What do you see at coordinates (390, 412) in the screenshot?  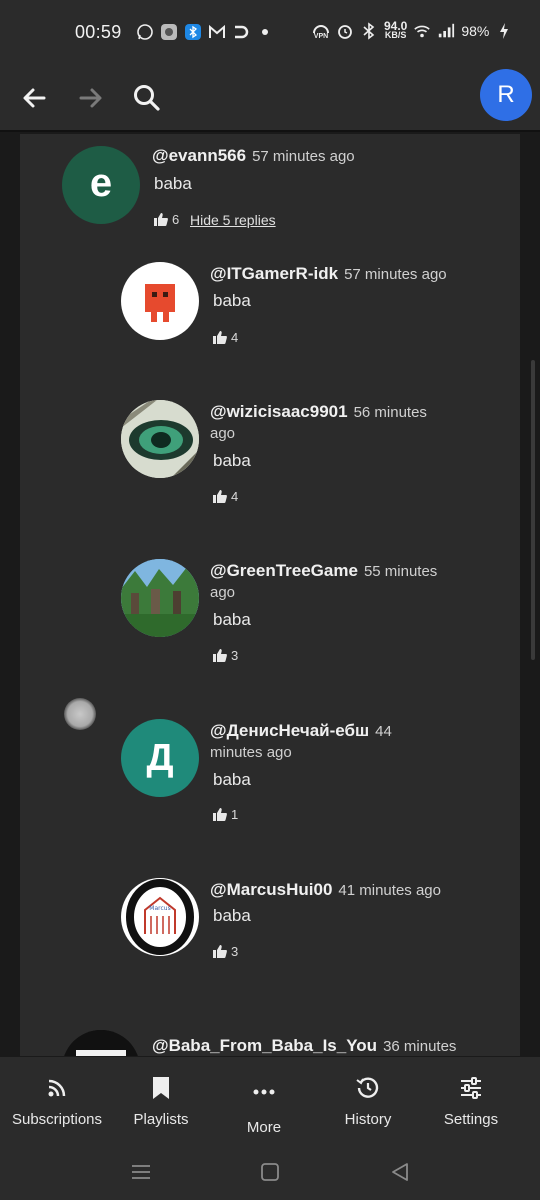 I see `comment-time: 56 minutes` at bounding box center [390, 412].